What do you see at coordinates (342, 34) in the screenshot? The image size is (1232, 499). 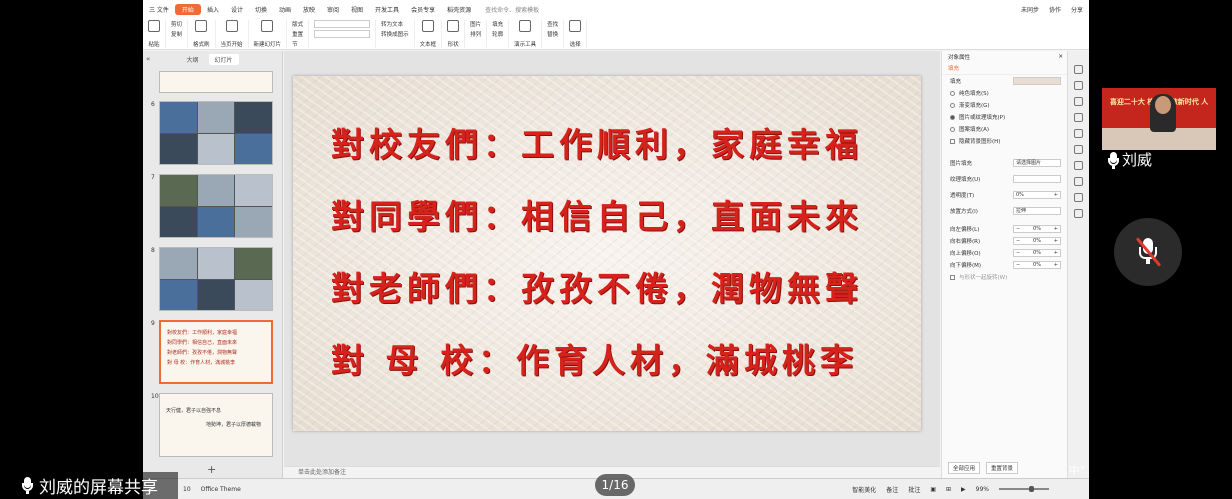 I see `font-format-buttons` at bounding box center [342, 34].